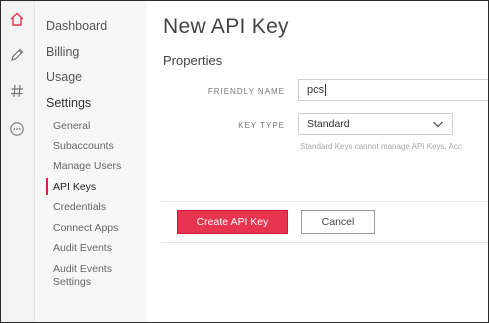 The image size is (489, 323). Describe the element at coordinates (87, 166) in the screenshot. I see `nav-manage-users: Manage Users` at that location.